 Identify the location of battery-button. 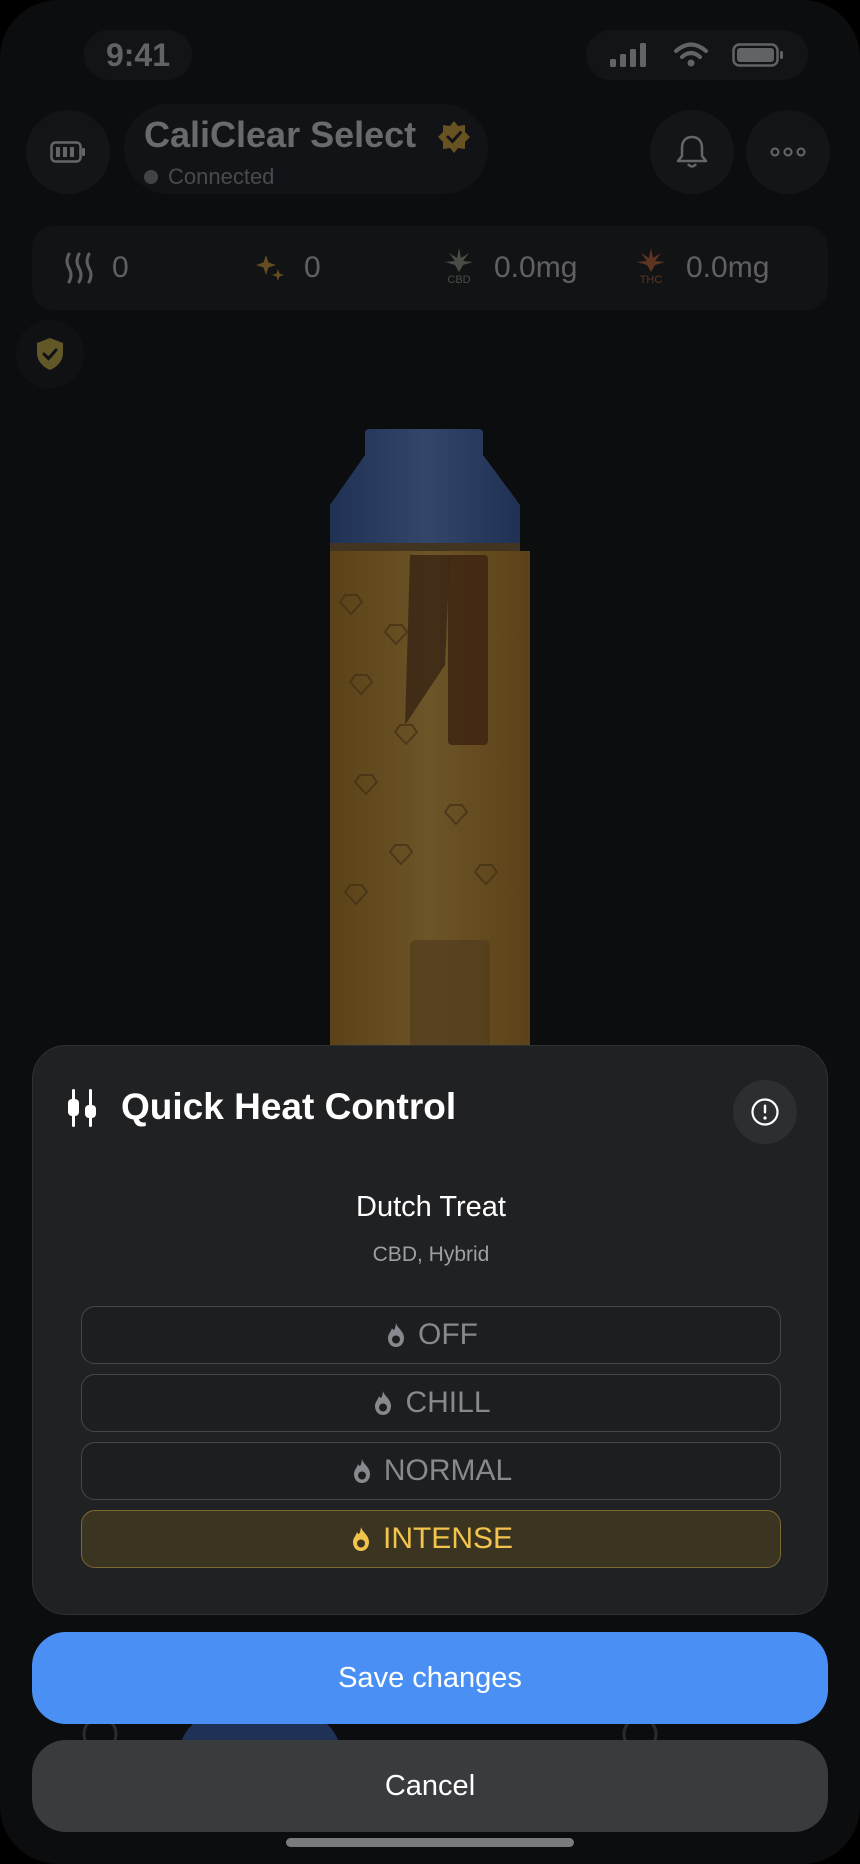
(68, 152).